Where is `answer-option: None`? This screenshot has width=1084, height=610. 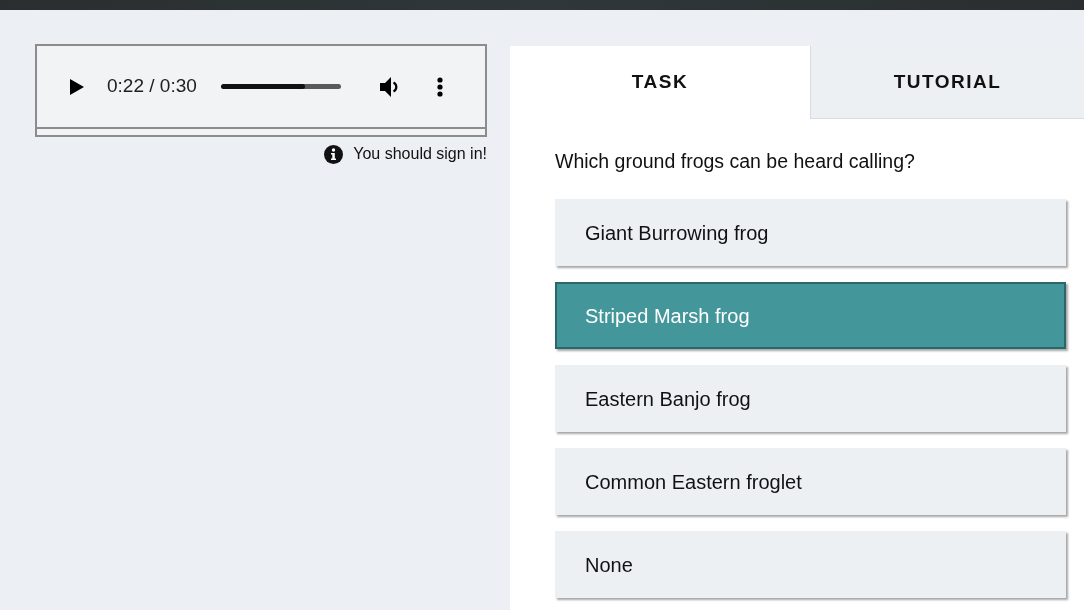
answer-option: None is located at coordinates (810, 564).